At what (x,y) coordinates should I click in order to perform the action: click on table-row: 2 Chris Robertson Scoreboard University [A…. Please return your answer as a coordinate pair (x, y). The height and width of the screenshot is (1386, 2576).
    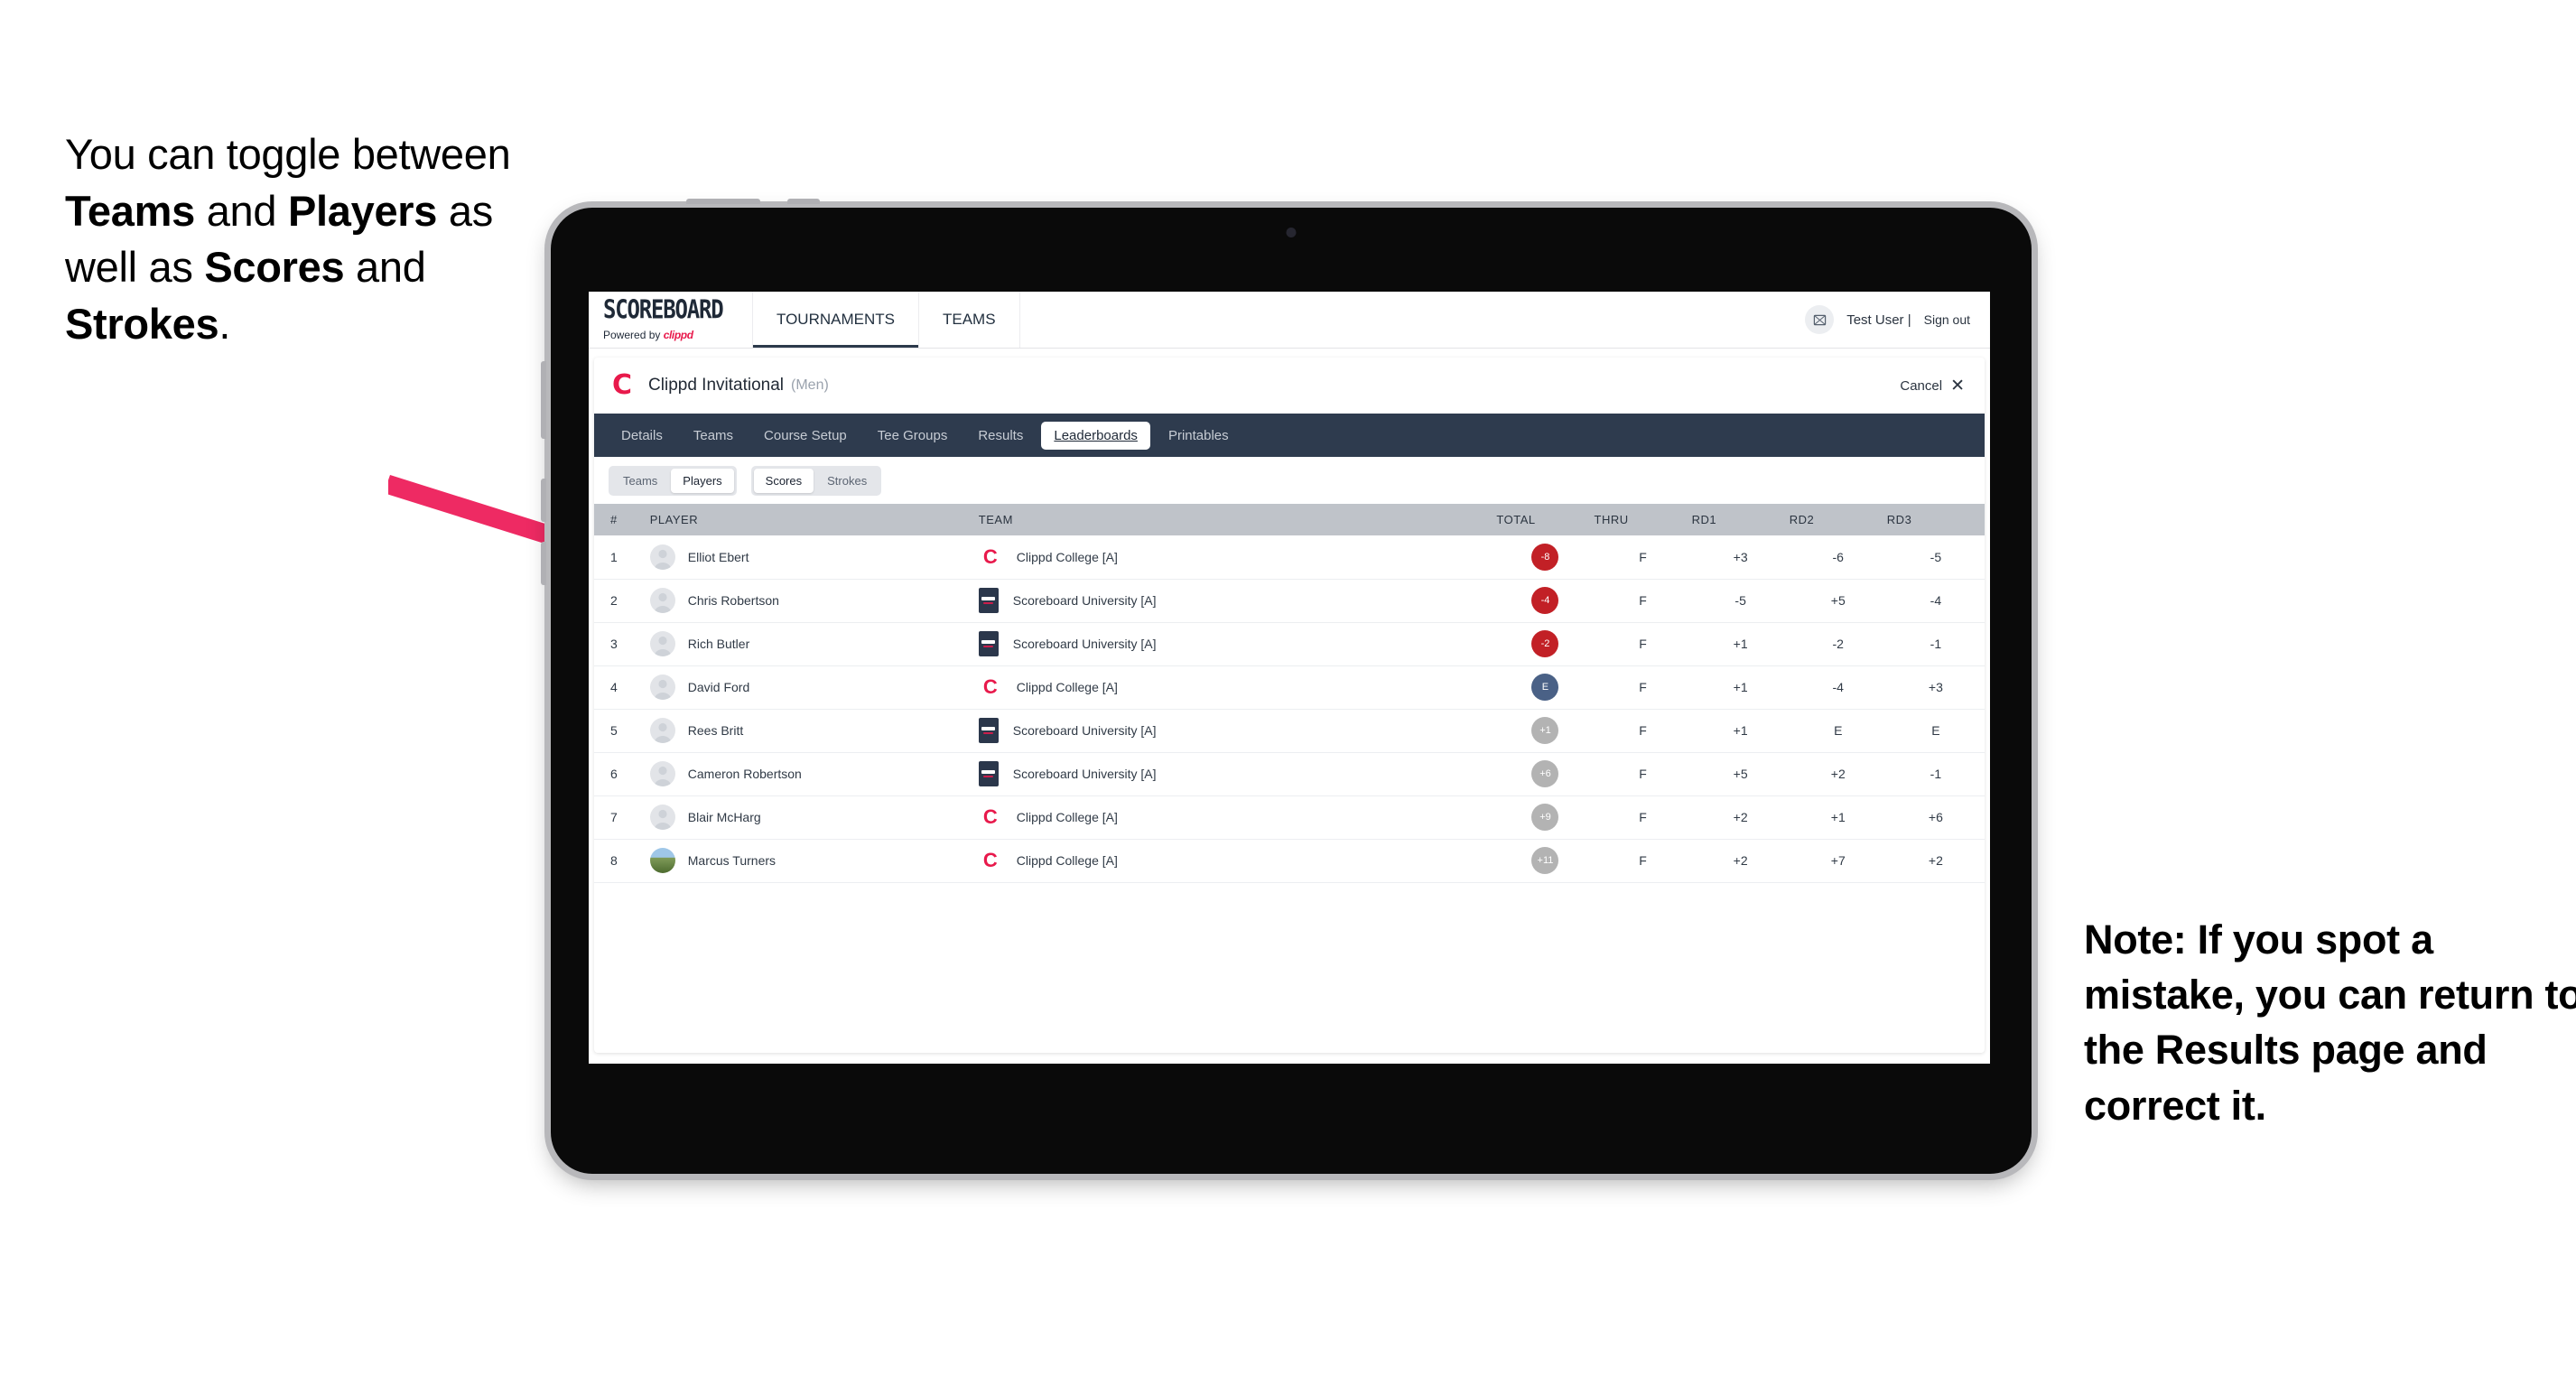
    Looking at the image, I should click on (1289, 600).